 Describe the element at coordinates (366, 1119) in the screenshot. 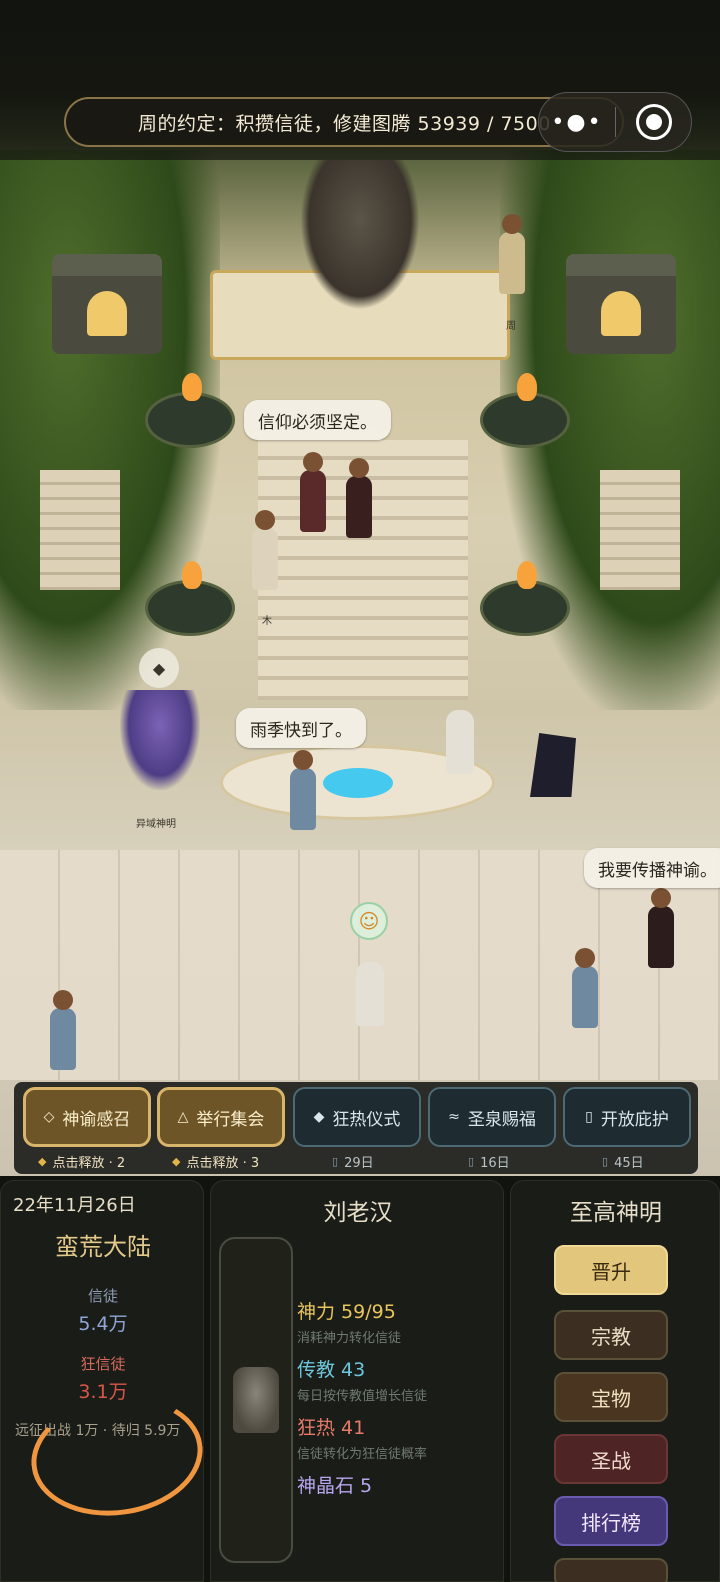

I see `frenzy-ritual-label: 狂热仪式` at that location.